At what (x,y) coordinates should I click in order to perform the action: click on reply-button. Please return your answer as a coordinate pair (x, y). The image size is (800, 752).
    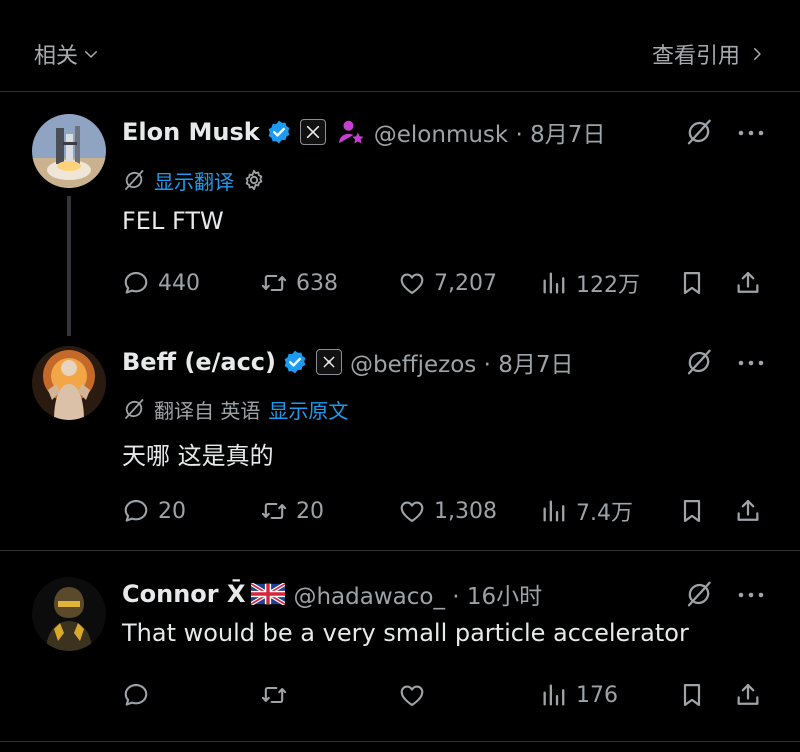
    Looking at the image, I should click on (140, 695).